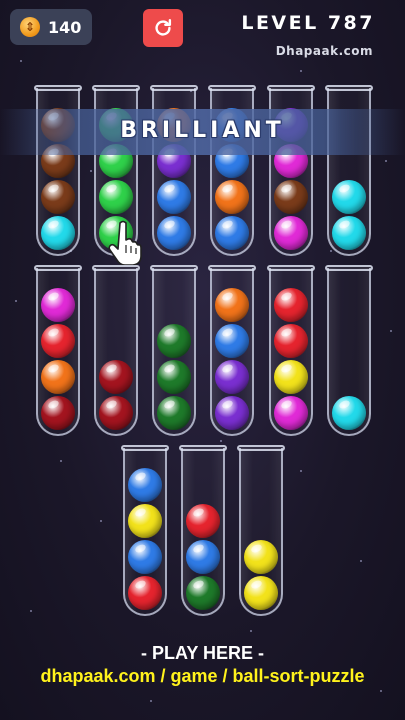 This screenshot has height=720, width=405. What do you see at coordinates (202, 653) in the screenshot?
I see `play-here-text: - PLAY HERE -` at bounding box center [202, 653].